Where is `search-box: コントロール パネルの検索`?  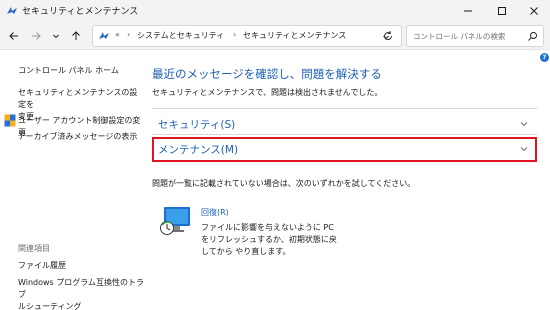 search-box: コントロール パネルの検索 is located at coordinates (475, 36).